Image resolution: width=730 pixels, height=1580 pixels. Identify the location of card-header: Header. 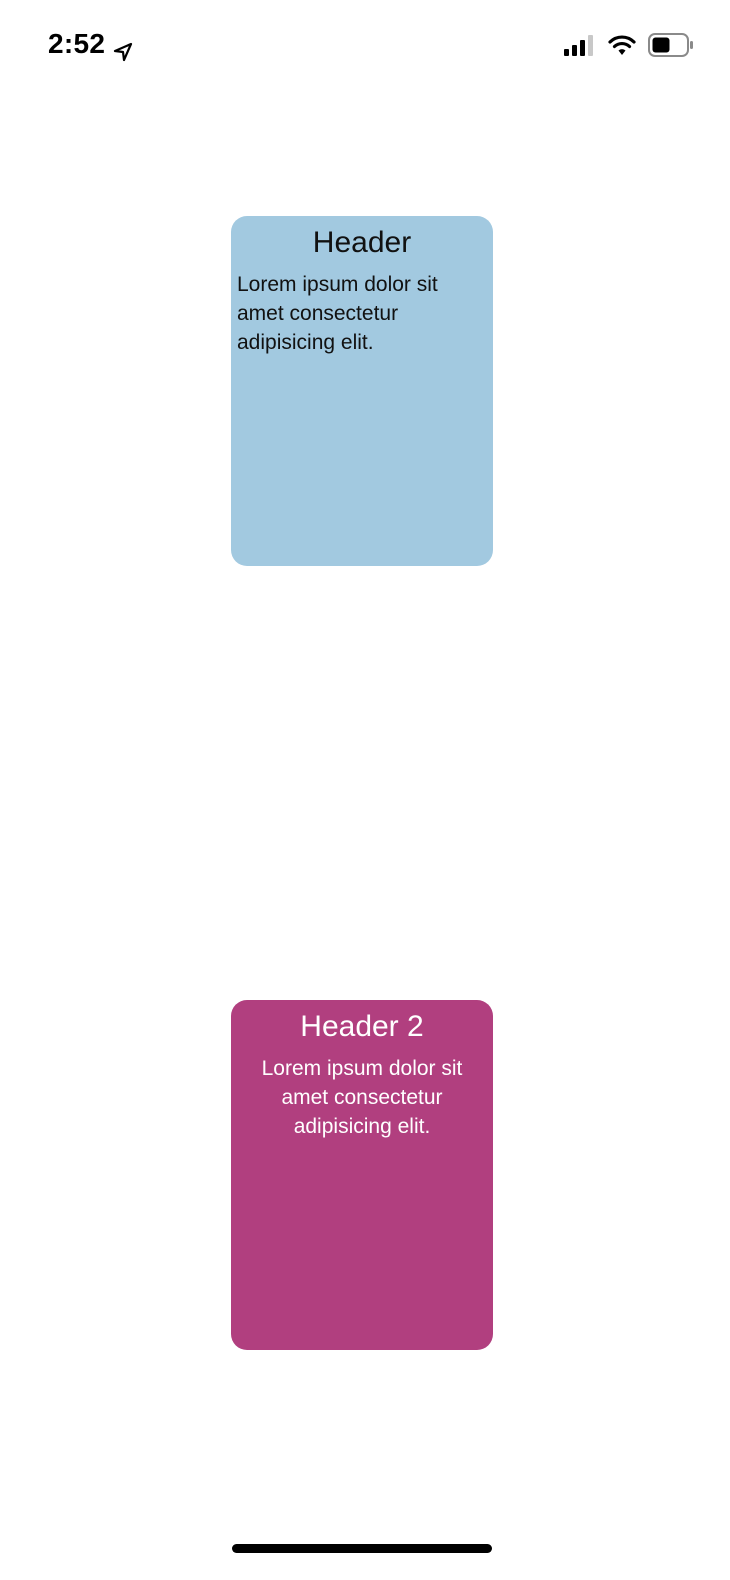
(362, 242).